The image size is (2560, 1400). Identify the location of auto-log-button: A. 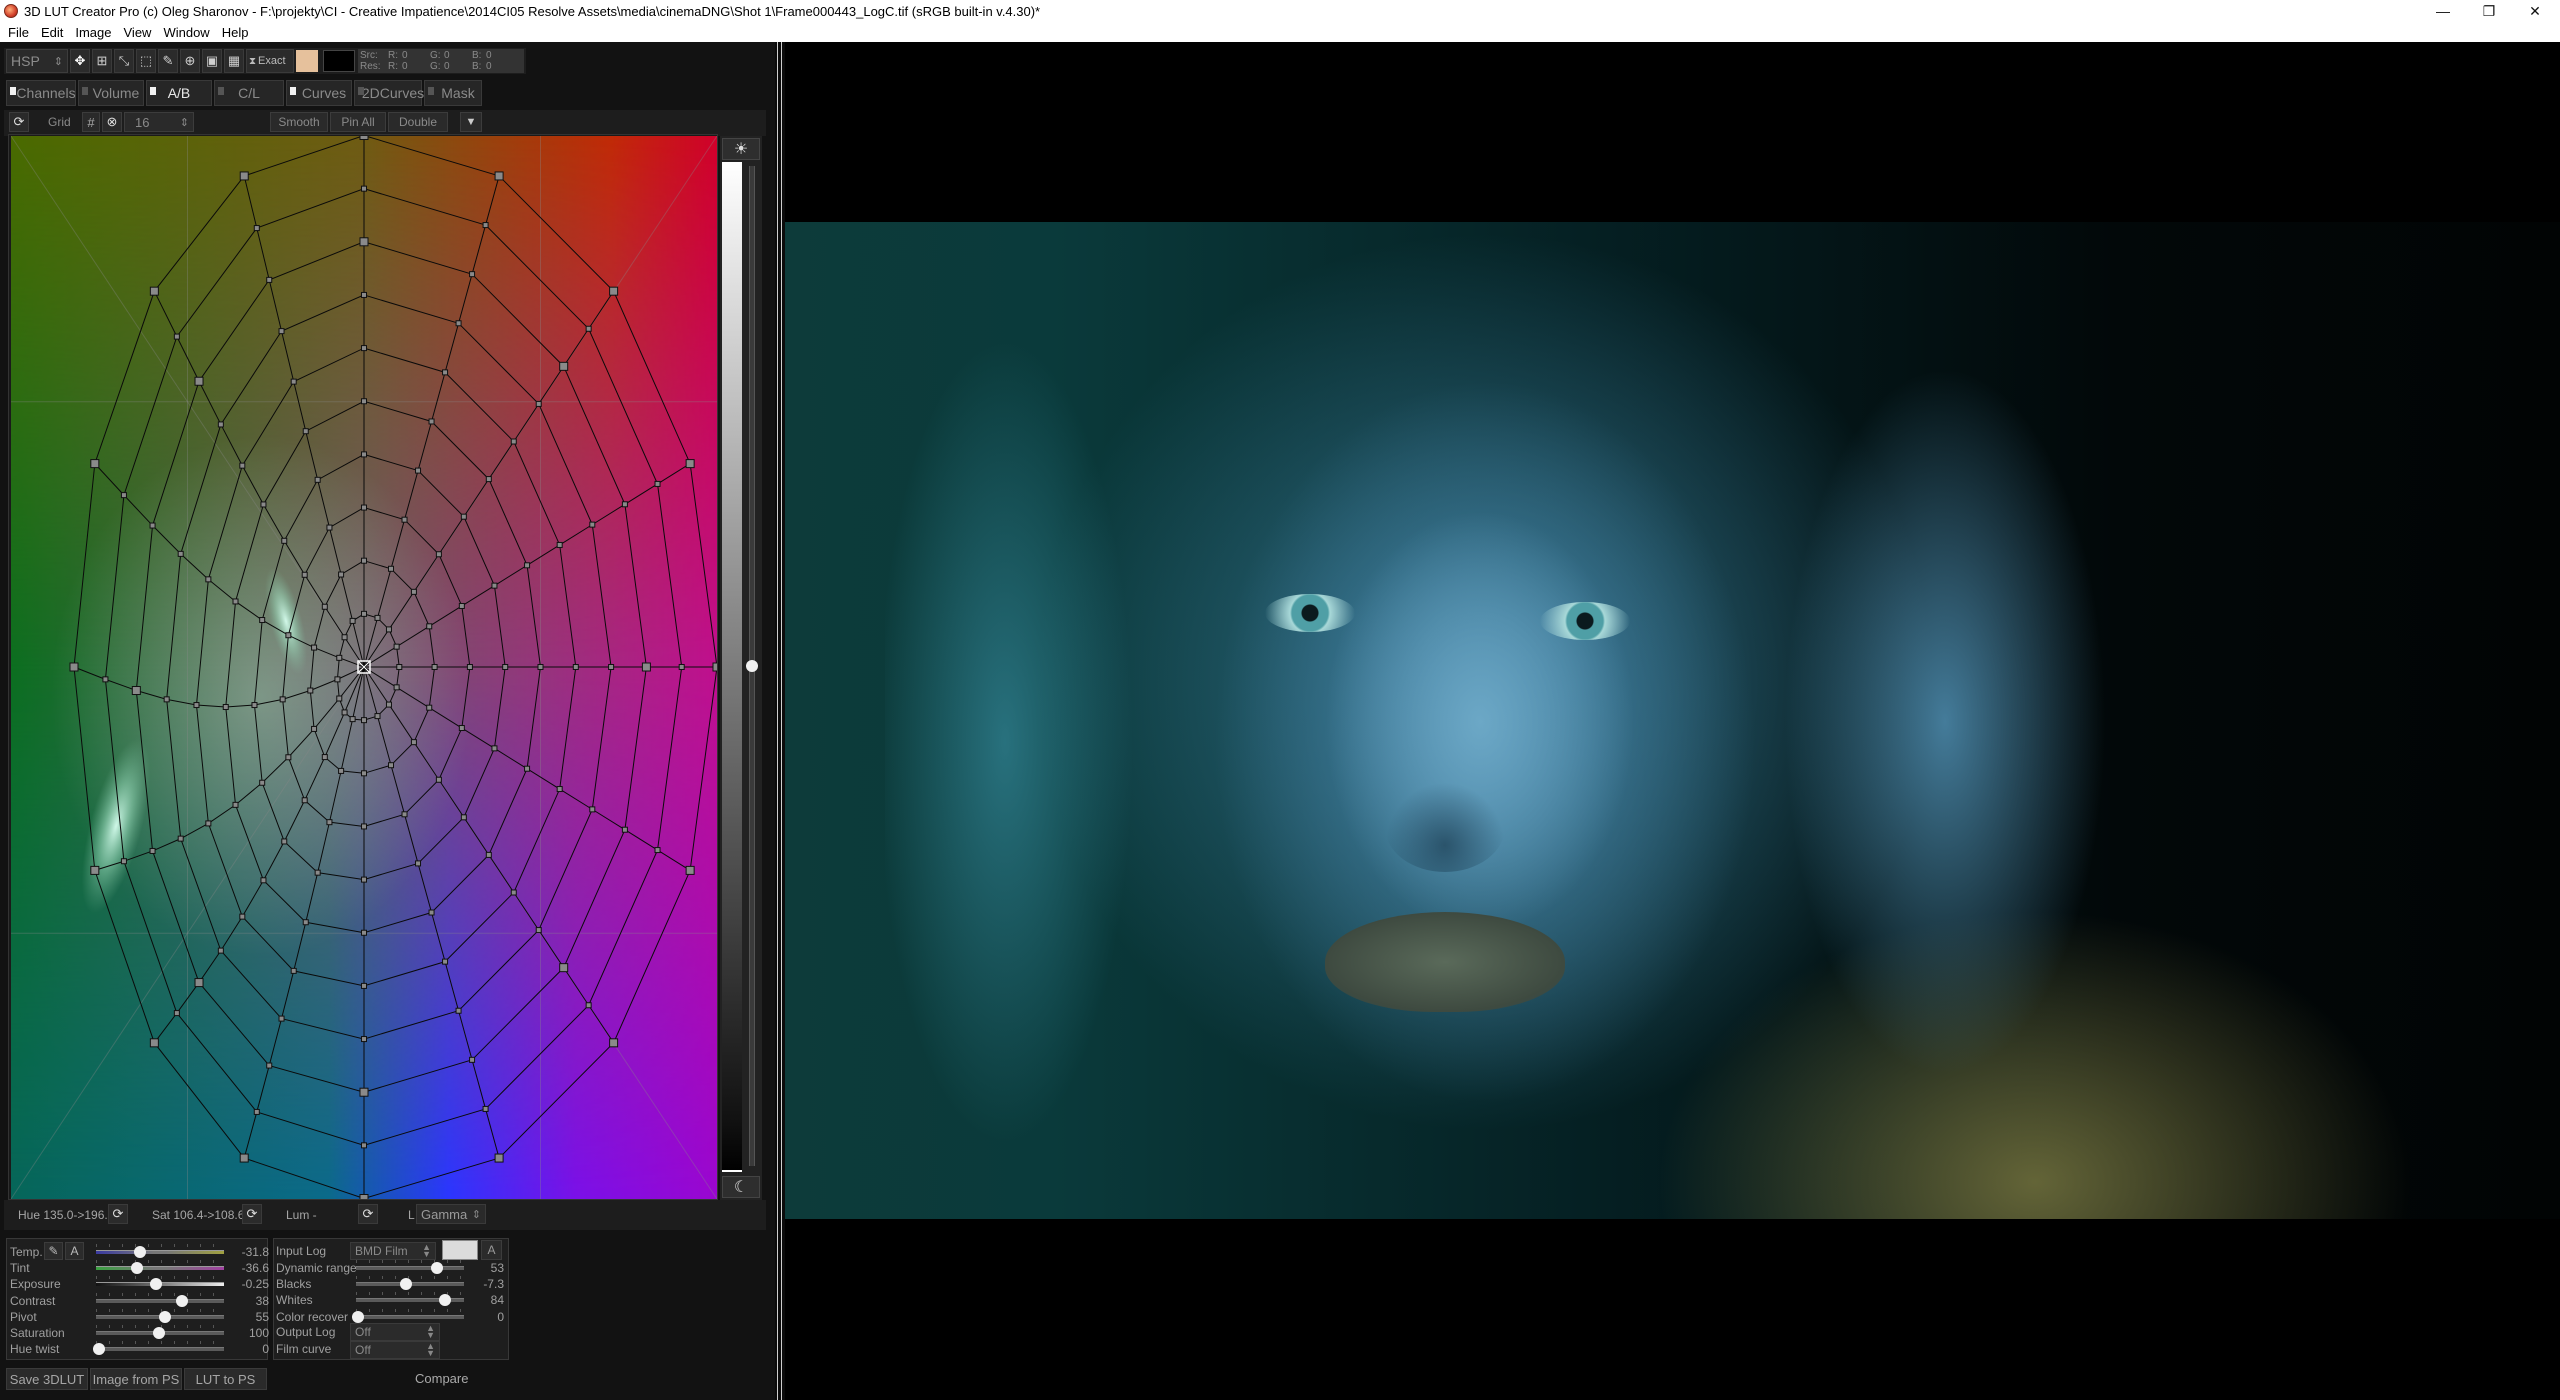
(491, 1250).